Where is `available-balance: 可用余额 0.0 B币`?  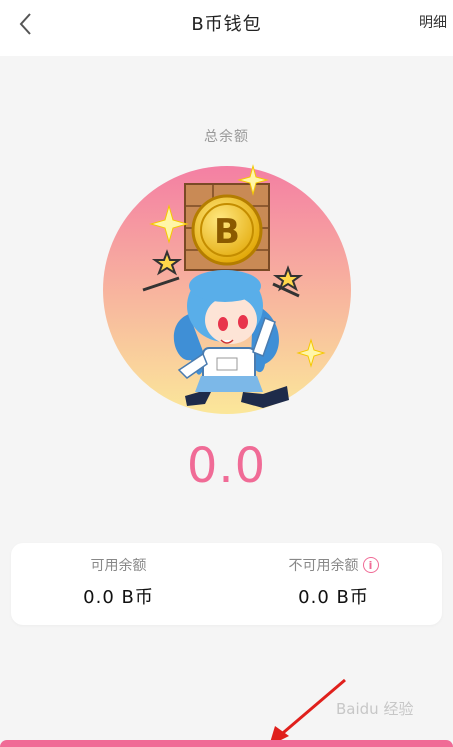
available-balance: 可用余额 0.0 B币 is located at coordinates (118, 582).